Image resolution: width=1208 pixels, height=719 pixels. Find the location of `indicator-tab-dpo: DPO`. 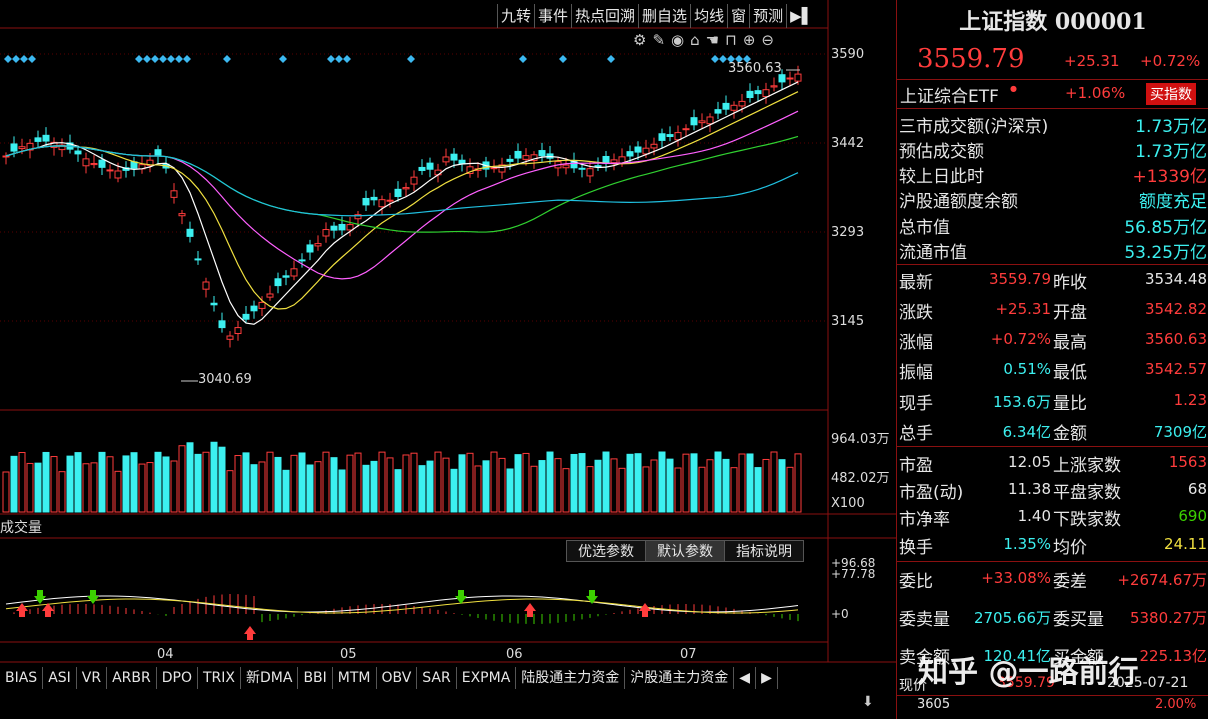

indicator-tab-dpo: DPO is located at coordinates (177, 678).